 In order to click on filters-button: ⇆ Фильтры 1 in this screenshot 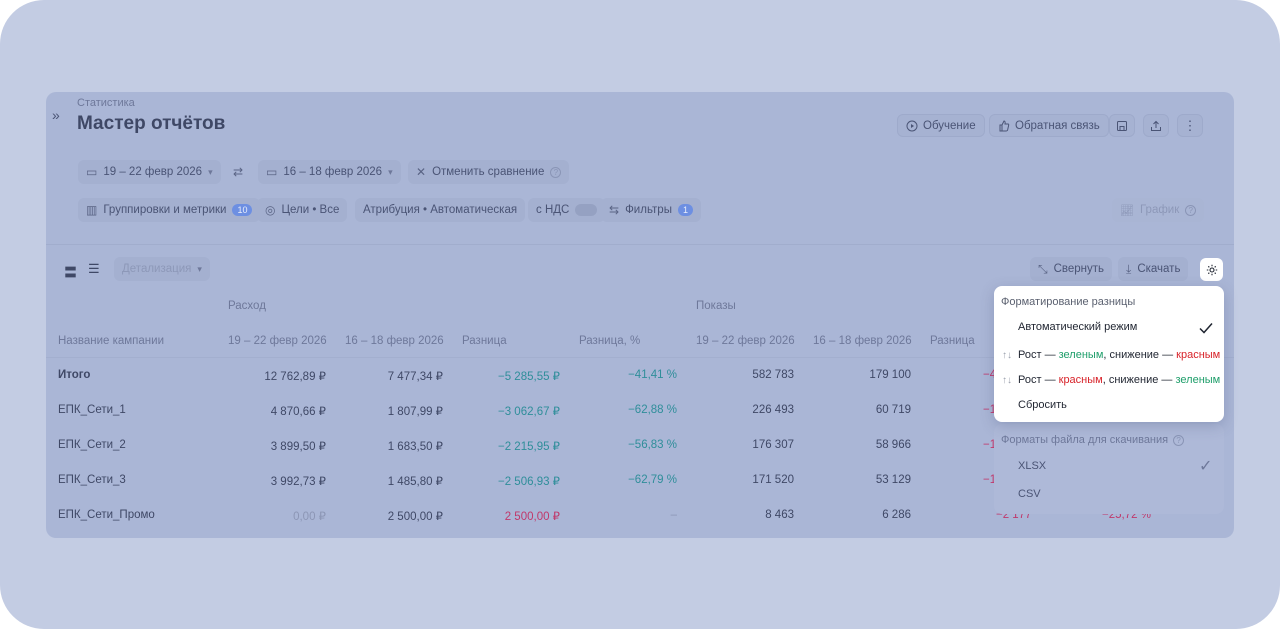, I will do `click(651, 210)`.